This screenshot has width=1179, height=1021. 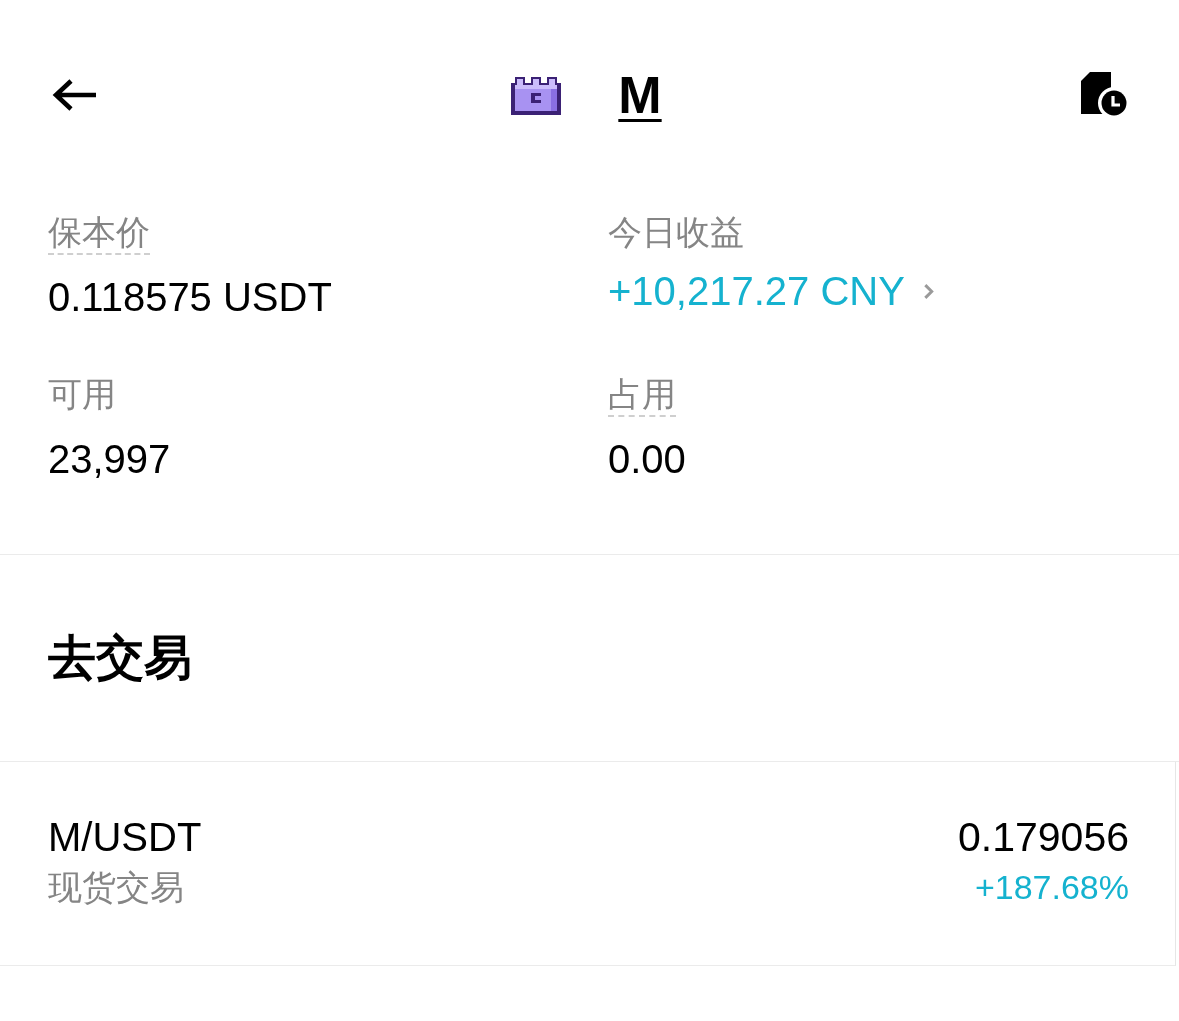 What do you see at coordinates (771, 291) in the screenshot?
I see `profit-link: +10,217.27 CNY` at bounding box center [771, 291].